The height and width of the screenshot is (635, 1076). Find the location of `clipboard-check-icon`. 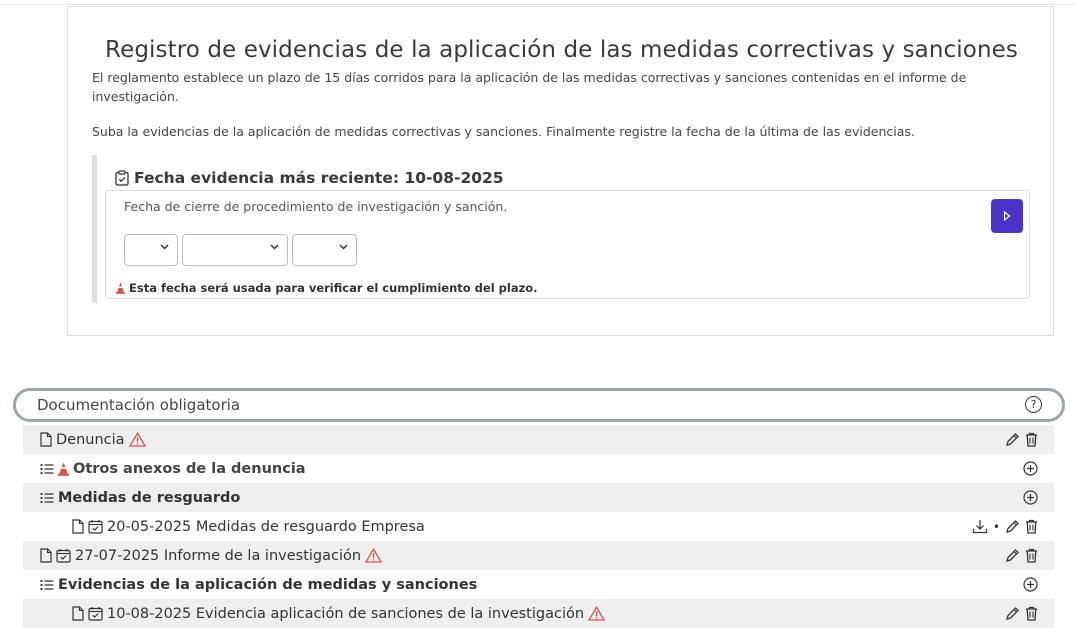

clipboard-check-icon is located at coordinates (122, 178).